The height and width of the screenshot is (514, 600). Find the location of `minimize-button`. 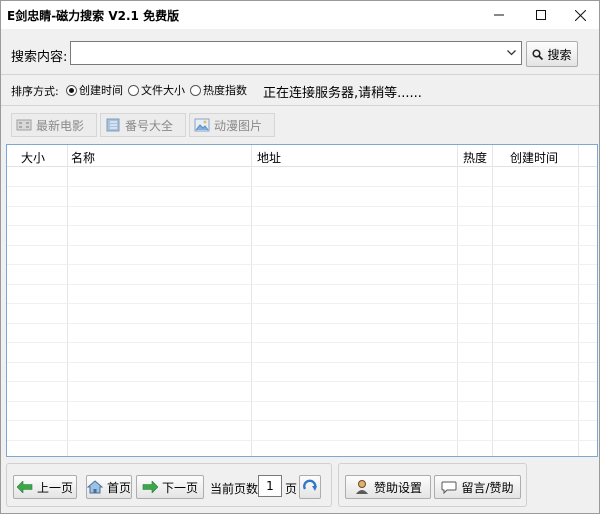

minimize-button is located at coordinates (499, 15).